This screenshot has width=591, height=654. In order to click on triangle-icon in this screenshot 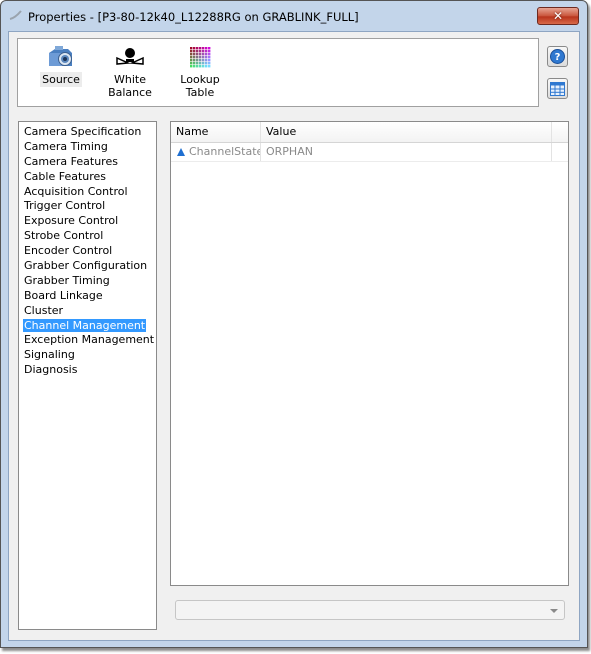, I will do `click(181, 152)`.